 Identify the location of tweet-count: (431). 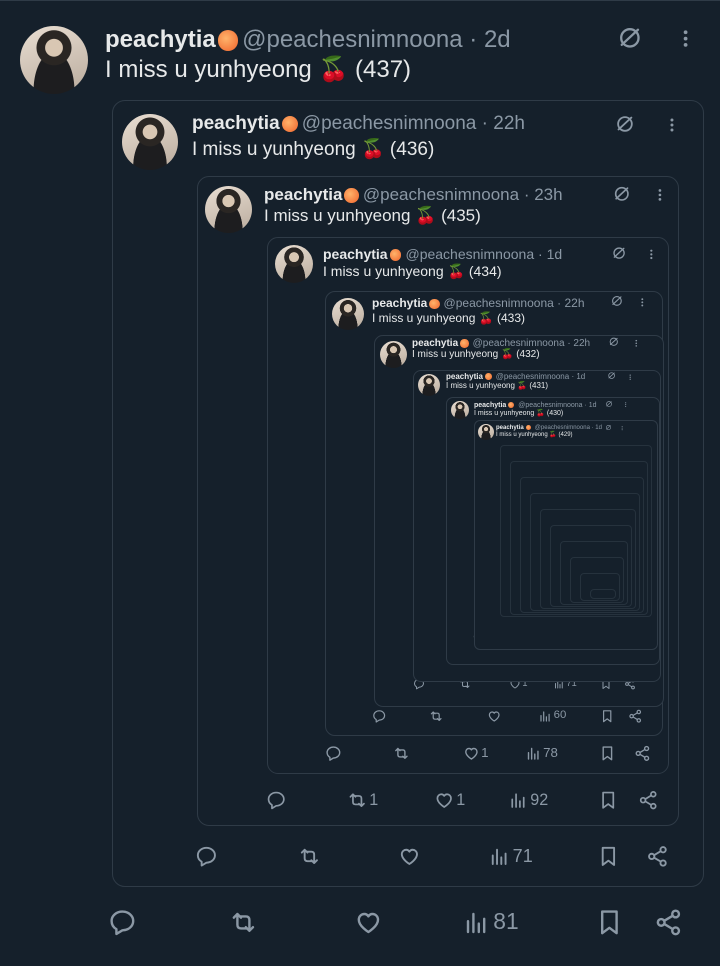
(539, 385).